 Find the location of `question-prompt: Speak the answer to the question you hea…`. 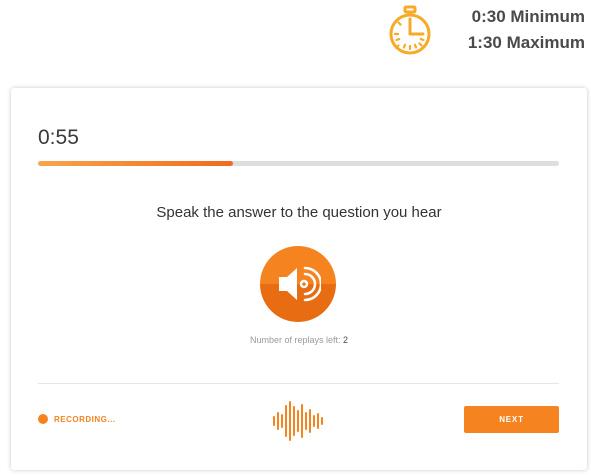

question-prompt: Speak the answer to the question you hea… is located at coordinates (299, 212).